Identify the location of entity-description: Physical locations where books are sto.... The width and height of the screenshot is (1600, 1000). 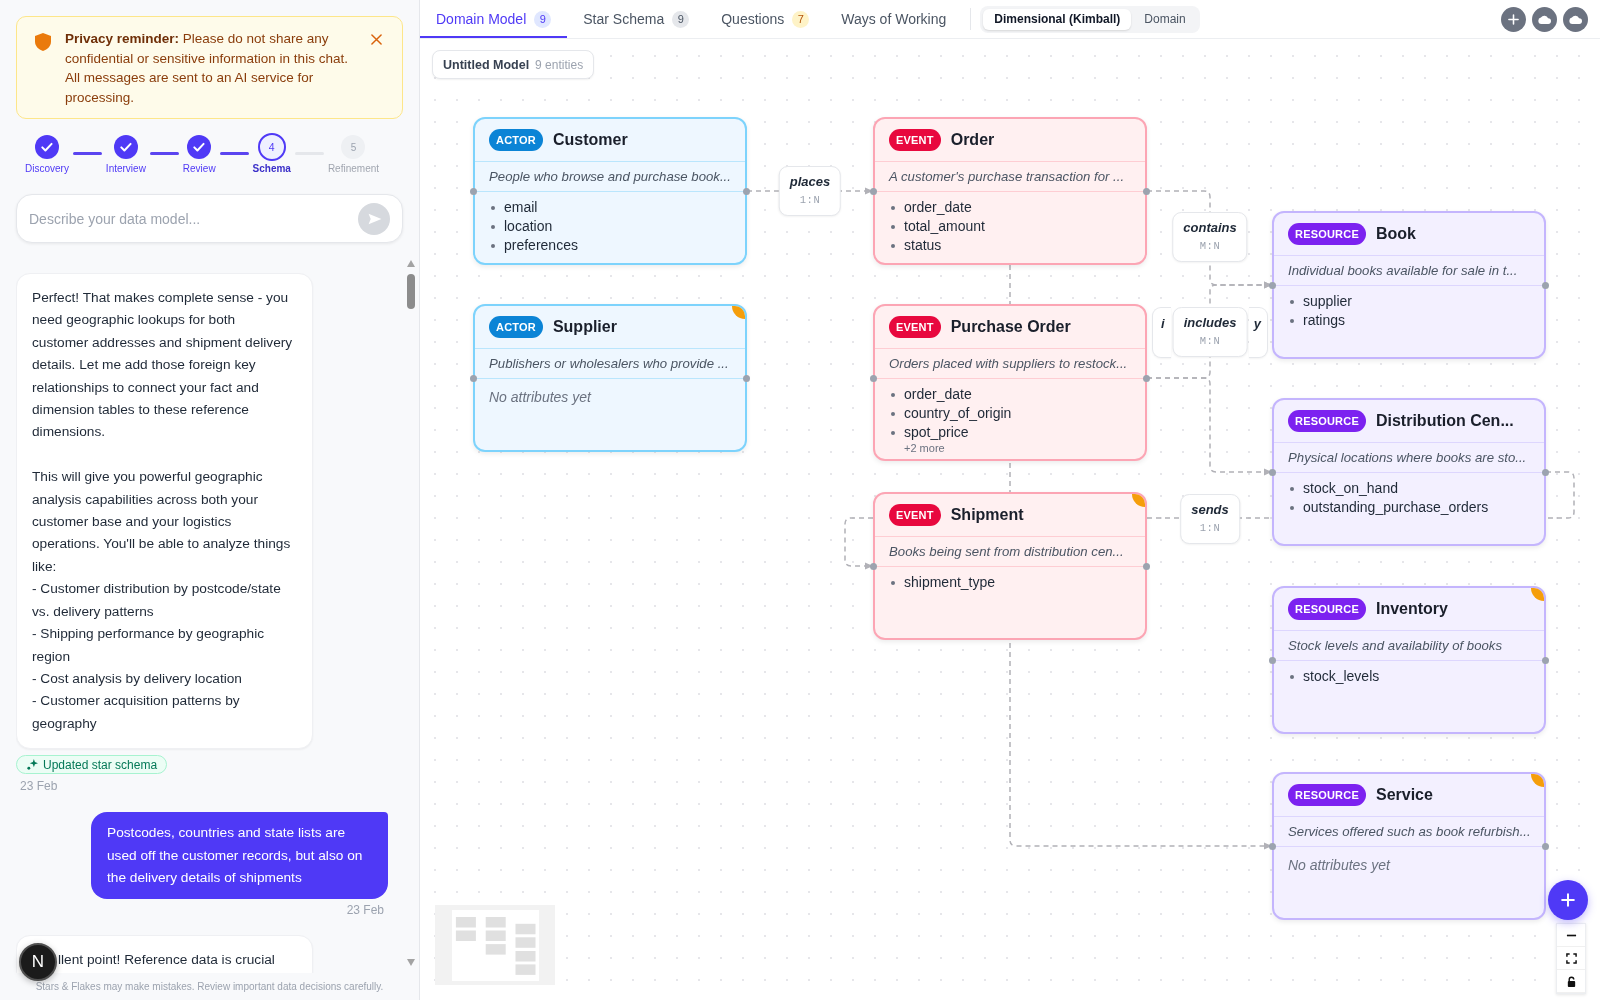
(1409, 458).